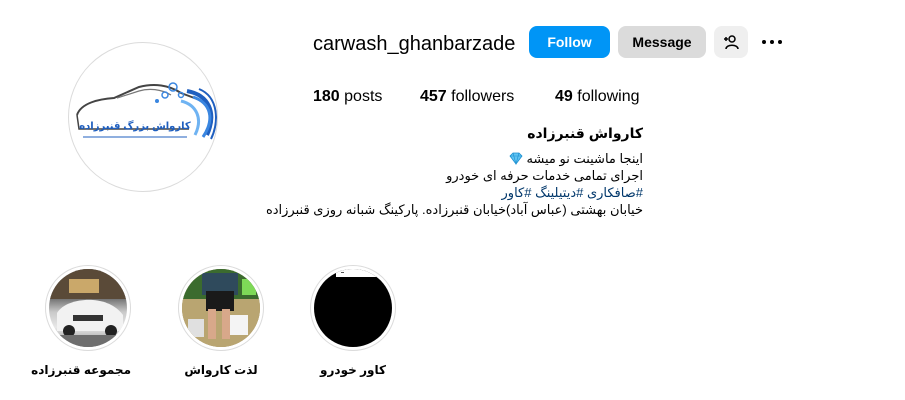 The height and width of the screenshot is (400, 905). What do you see at coordinates (764, 42) in the screenshot?
I see `more-options-icon` at bounding box center [764, 42].